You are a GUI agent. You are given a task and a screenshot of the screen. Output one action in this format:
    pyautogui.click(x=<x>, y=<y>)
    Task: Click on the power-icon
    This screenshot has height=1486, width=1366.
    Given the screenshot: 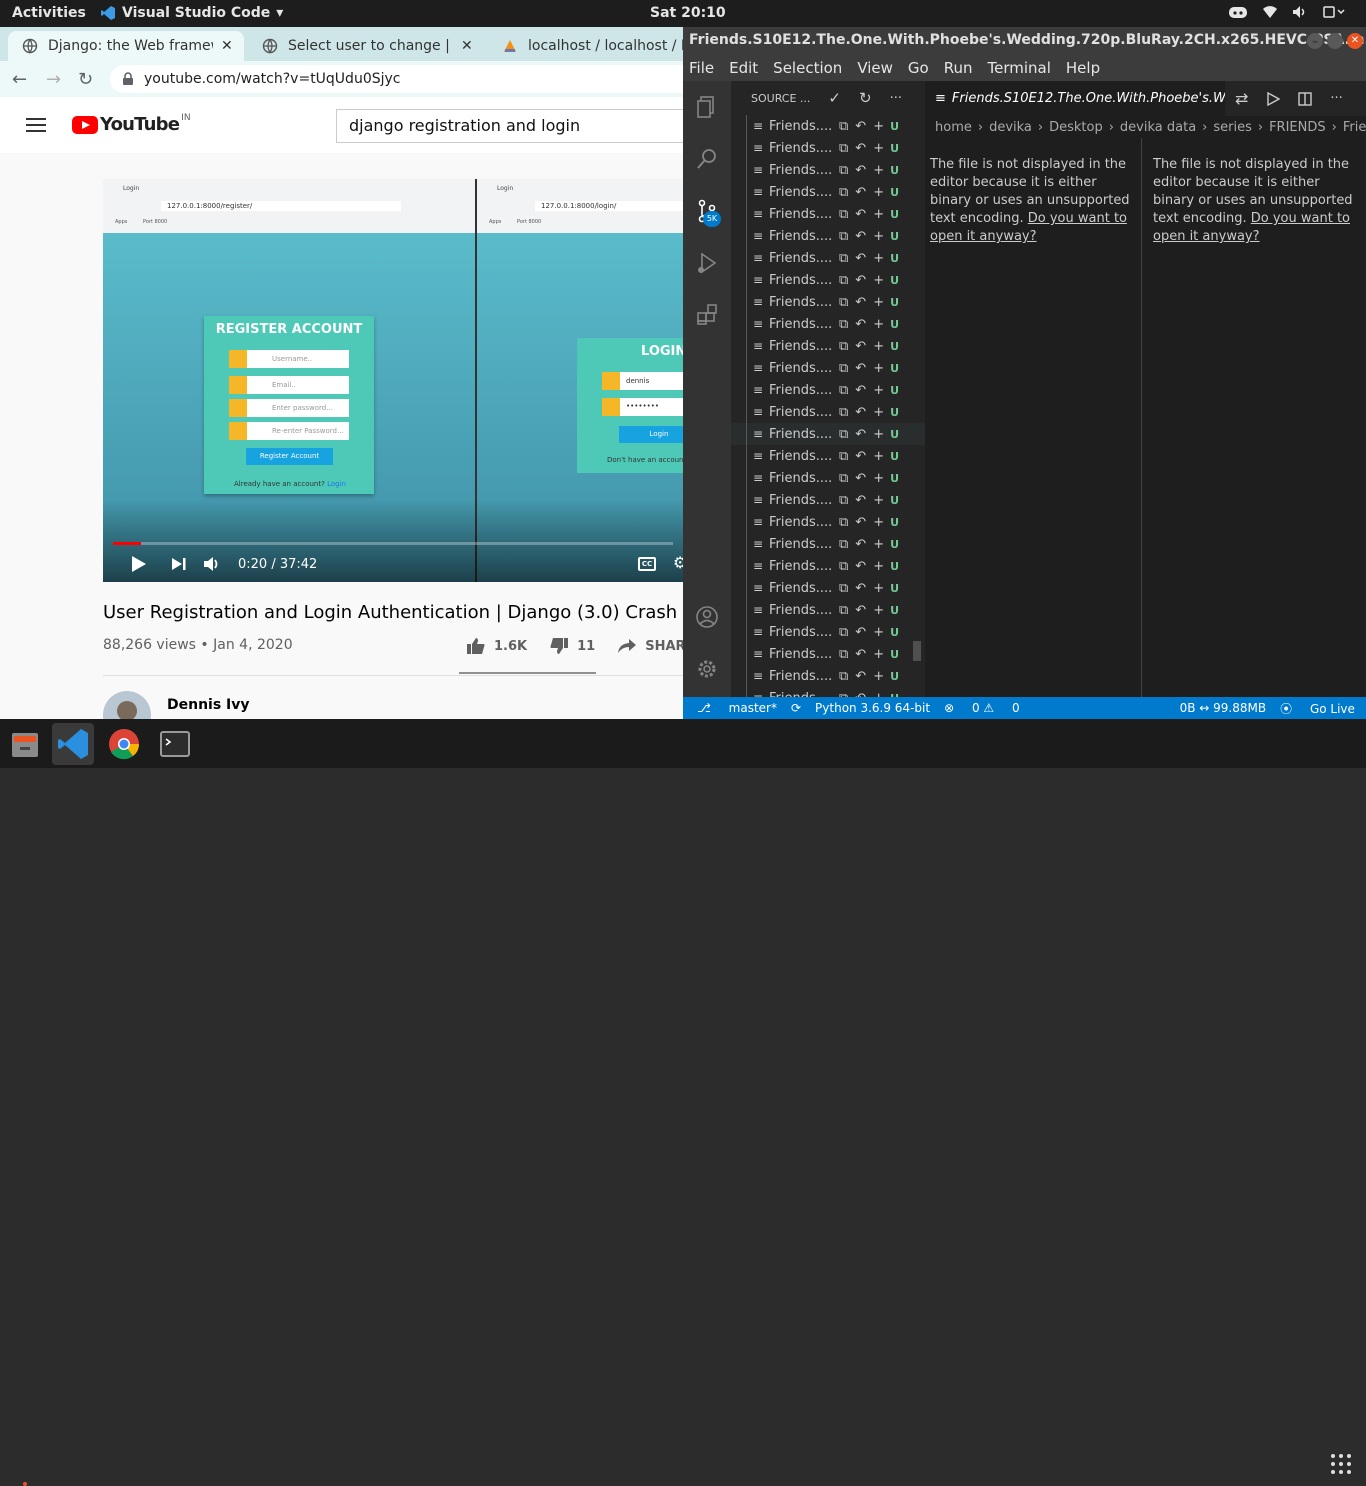 What is the action you would take?
    pyautogui.click(x=1334, y=12)
    